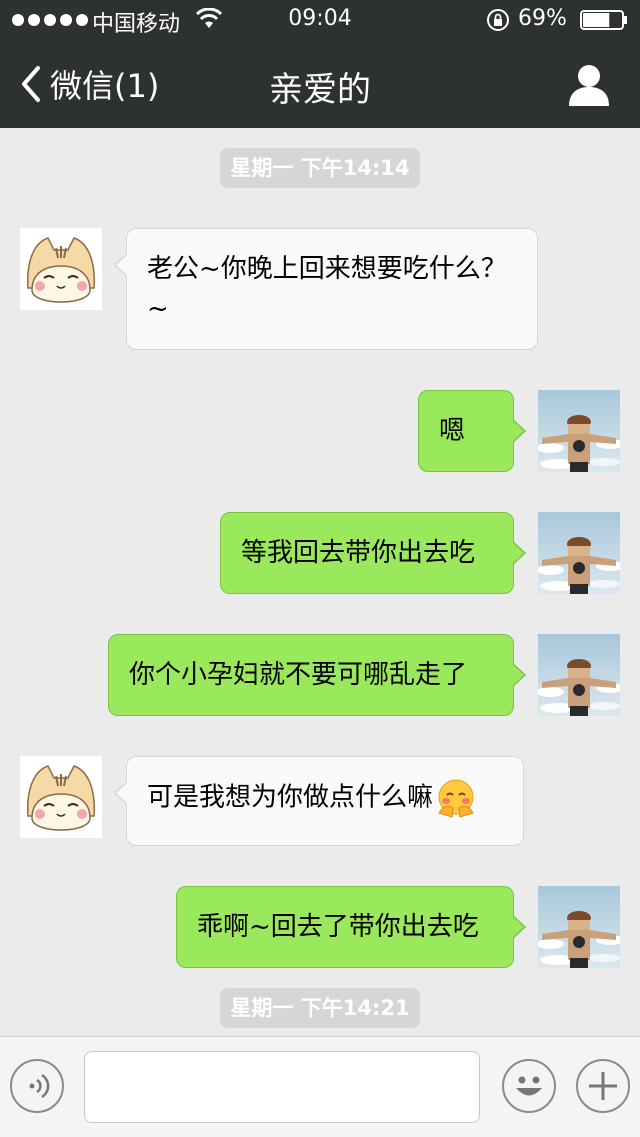 This screenshot has width=640, height=1137. I want to click on message-bubble: 乖啊~回去了带你出去吃, so click(351, 927).